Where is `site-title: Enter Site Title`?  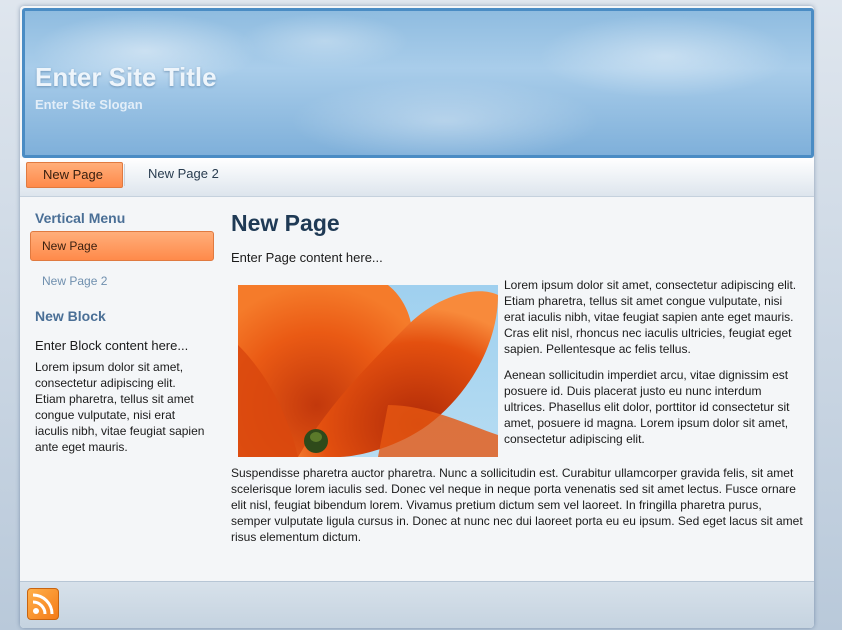
site-title: Enter Site Title is located at coordinates (126, 77).